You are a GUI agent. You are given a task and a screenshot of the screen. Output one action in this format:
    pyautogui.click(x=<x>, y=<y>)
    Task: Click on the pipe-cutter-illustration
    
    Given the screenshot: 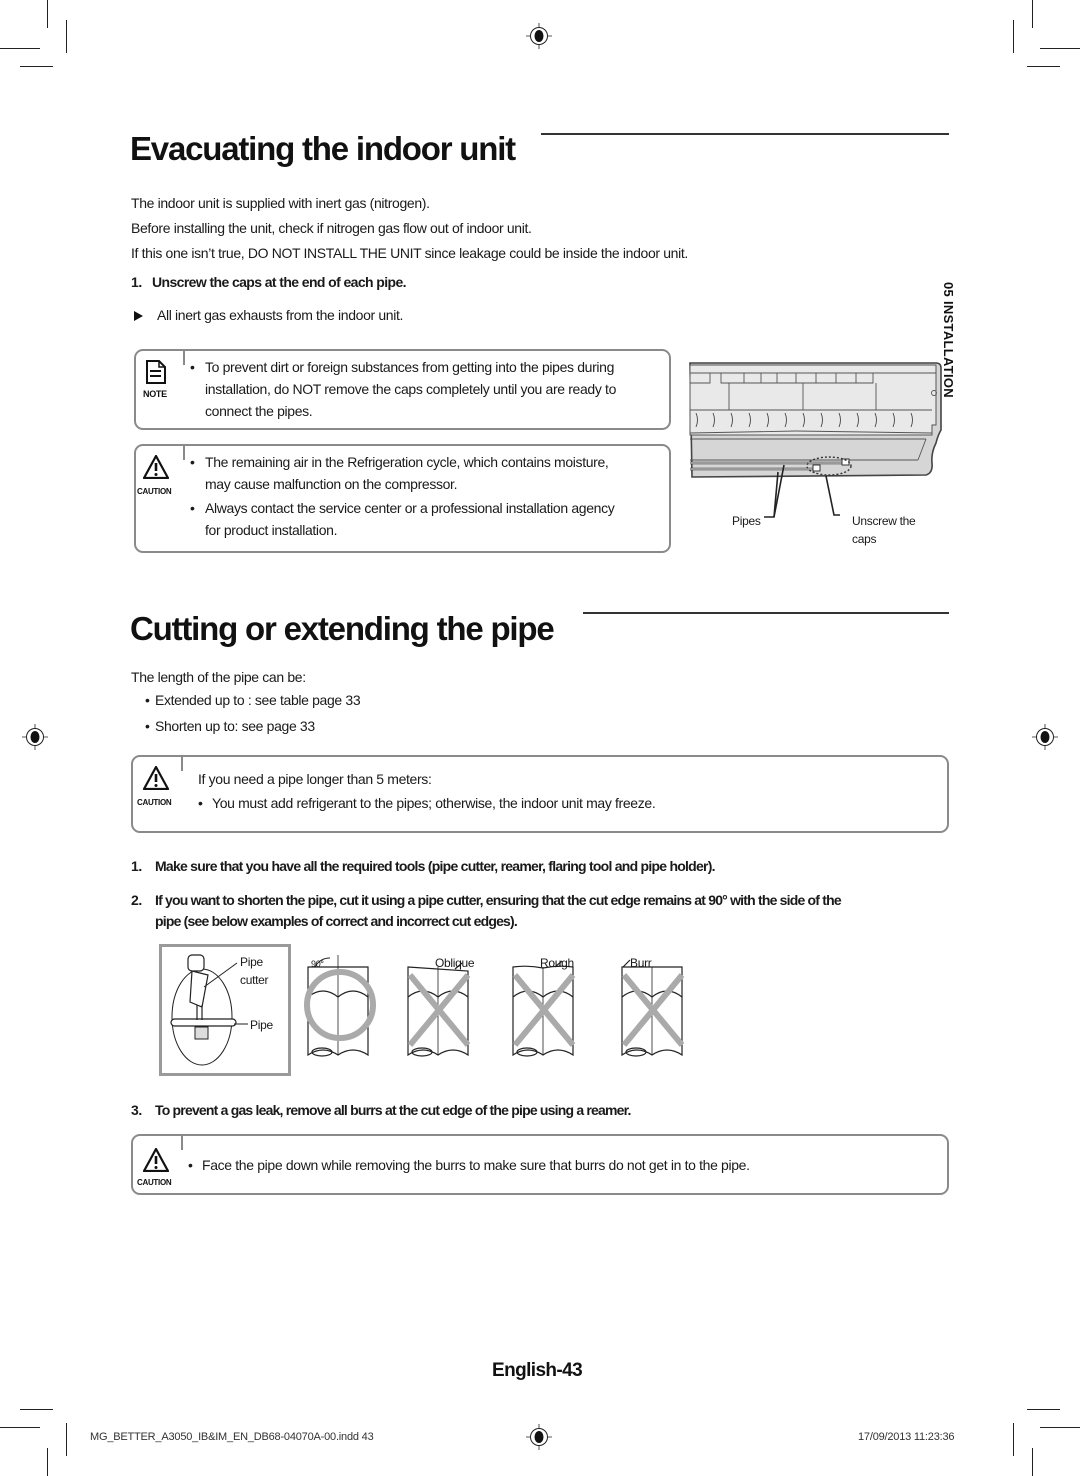 What is the action you would take?
    pyautogui.click(x=209, y=1010)
    